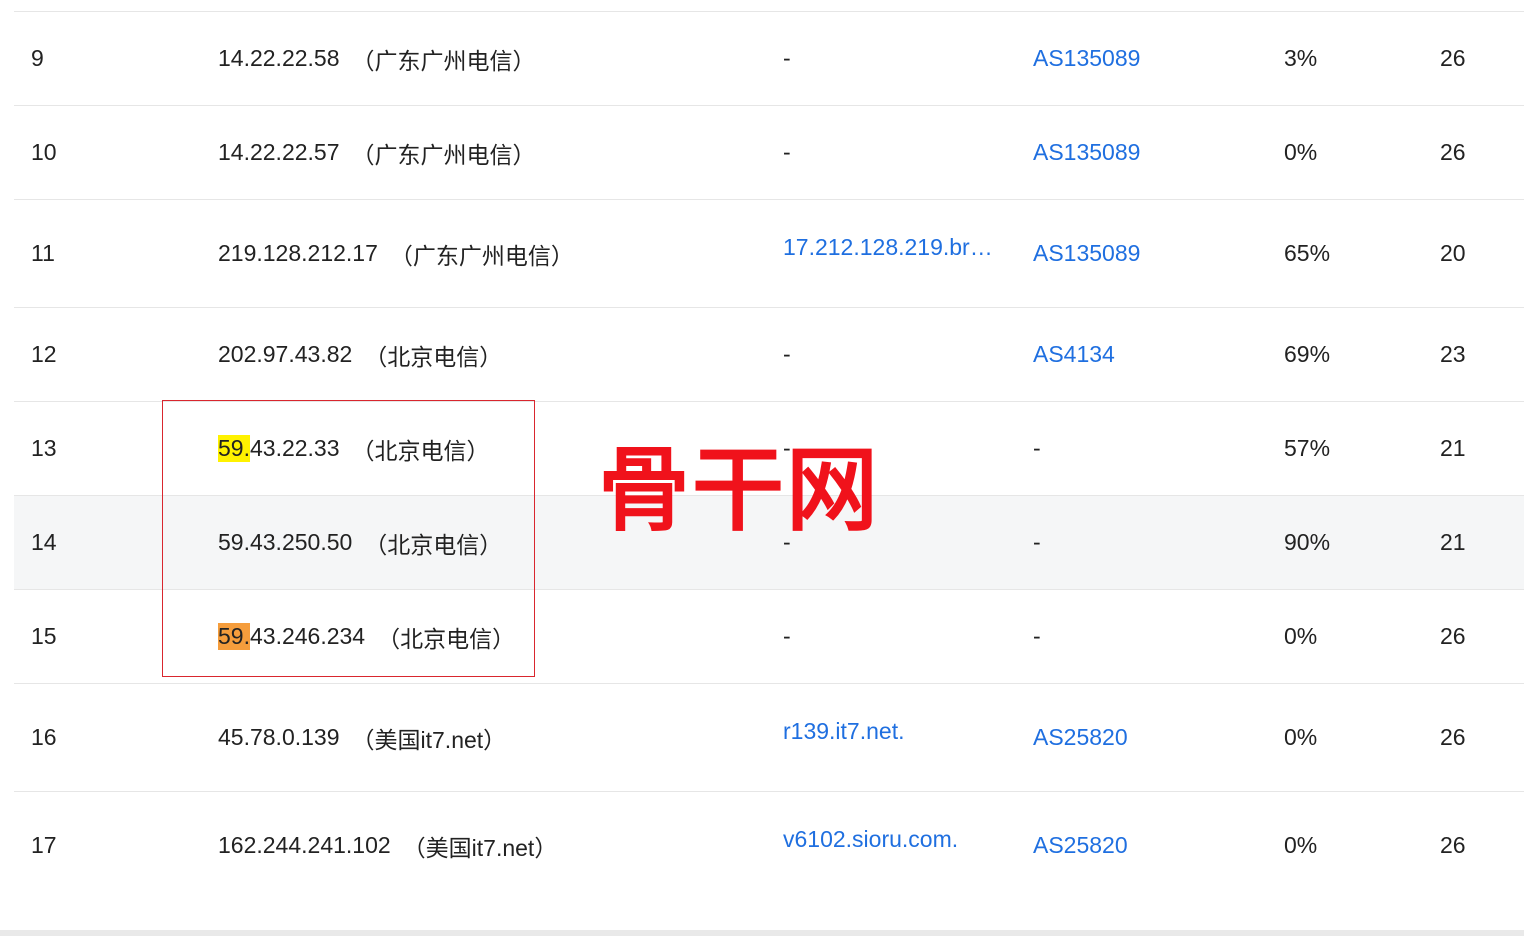  Describe the element at coordinates (1074, 354) in the screenshot. I see `asn-link: AS4134` at that location.